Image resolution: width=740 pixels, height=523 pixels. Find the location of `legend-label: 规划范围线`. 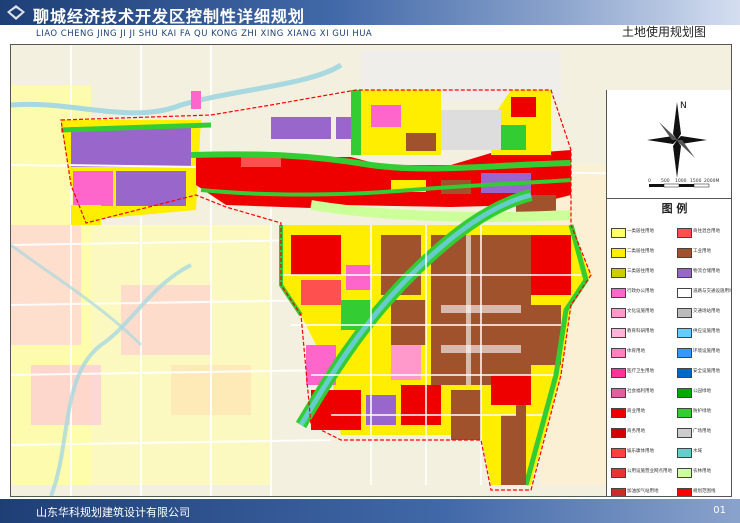

legend-label: 规划范围线 is located at coordinates (704, 491).